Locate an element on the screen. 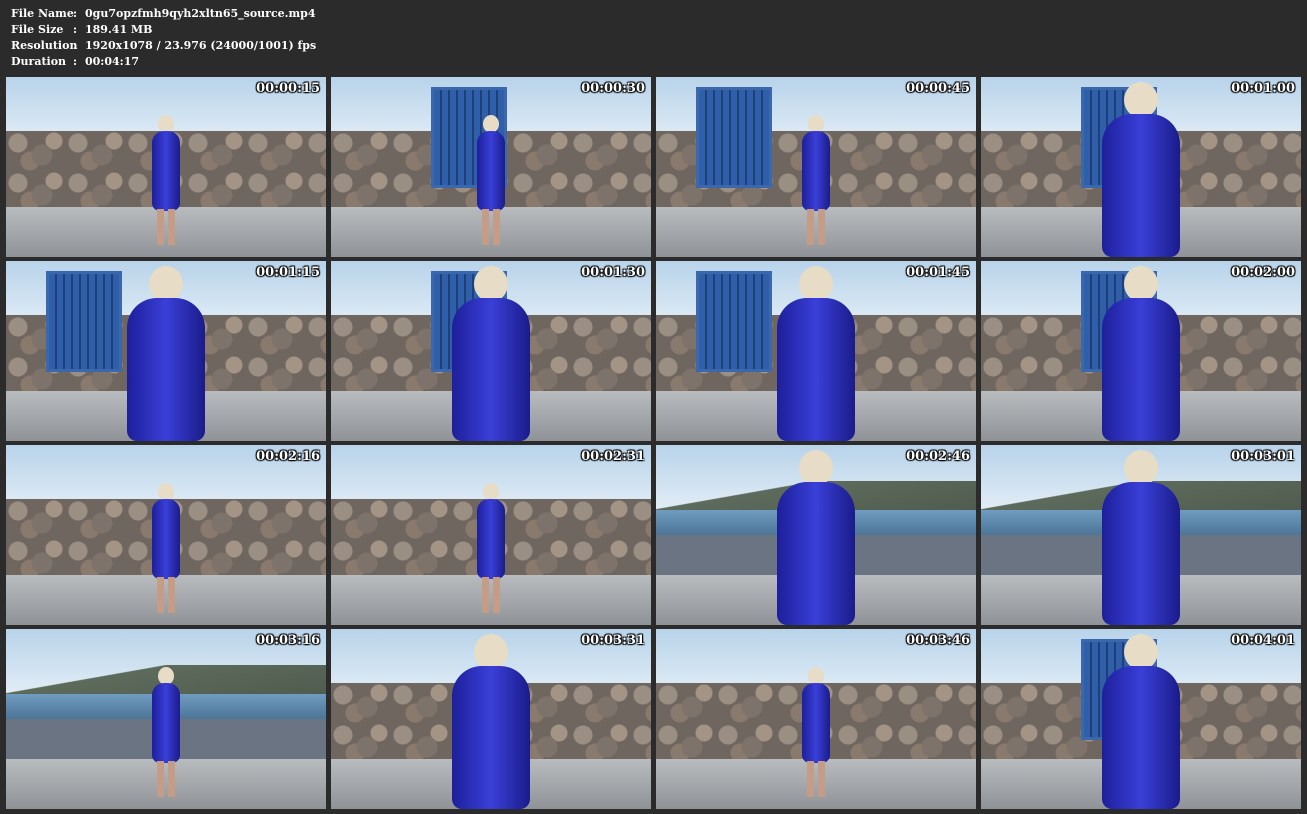 The image size is (1307, 814). timestamp: 00:02:16 is located at coordinates (288, 456).